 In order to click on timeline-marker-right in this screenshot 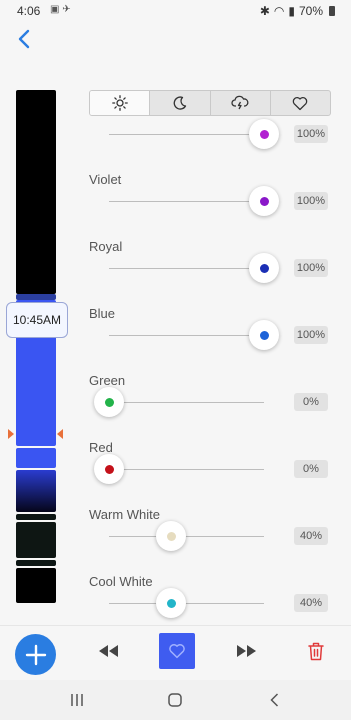, I will do `click(60, 434)`.